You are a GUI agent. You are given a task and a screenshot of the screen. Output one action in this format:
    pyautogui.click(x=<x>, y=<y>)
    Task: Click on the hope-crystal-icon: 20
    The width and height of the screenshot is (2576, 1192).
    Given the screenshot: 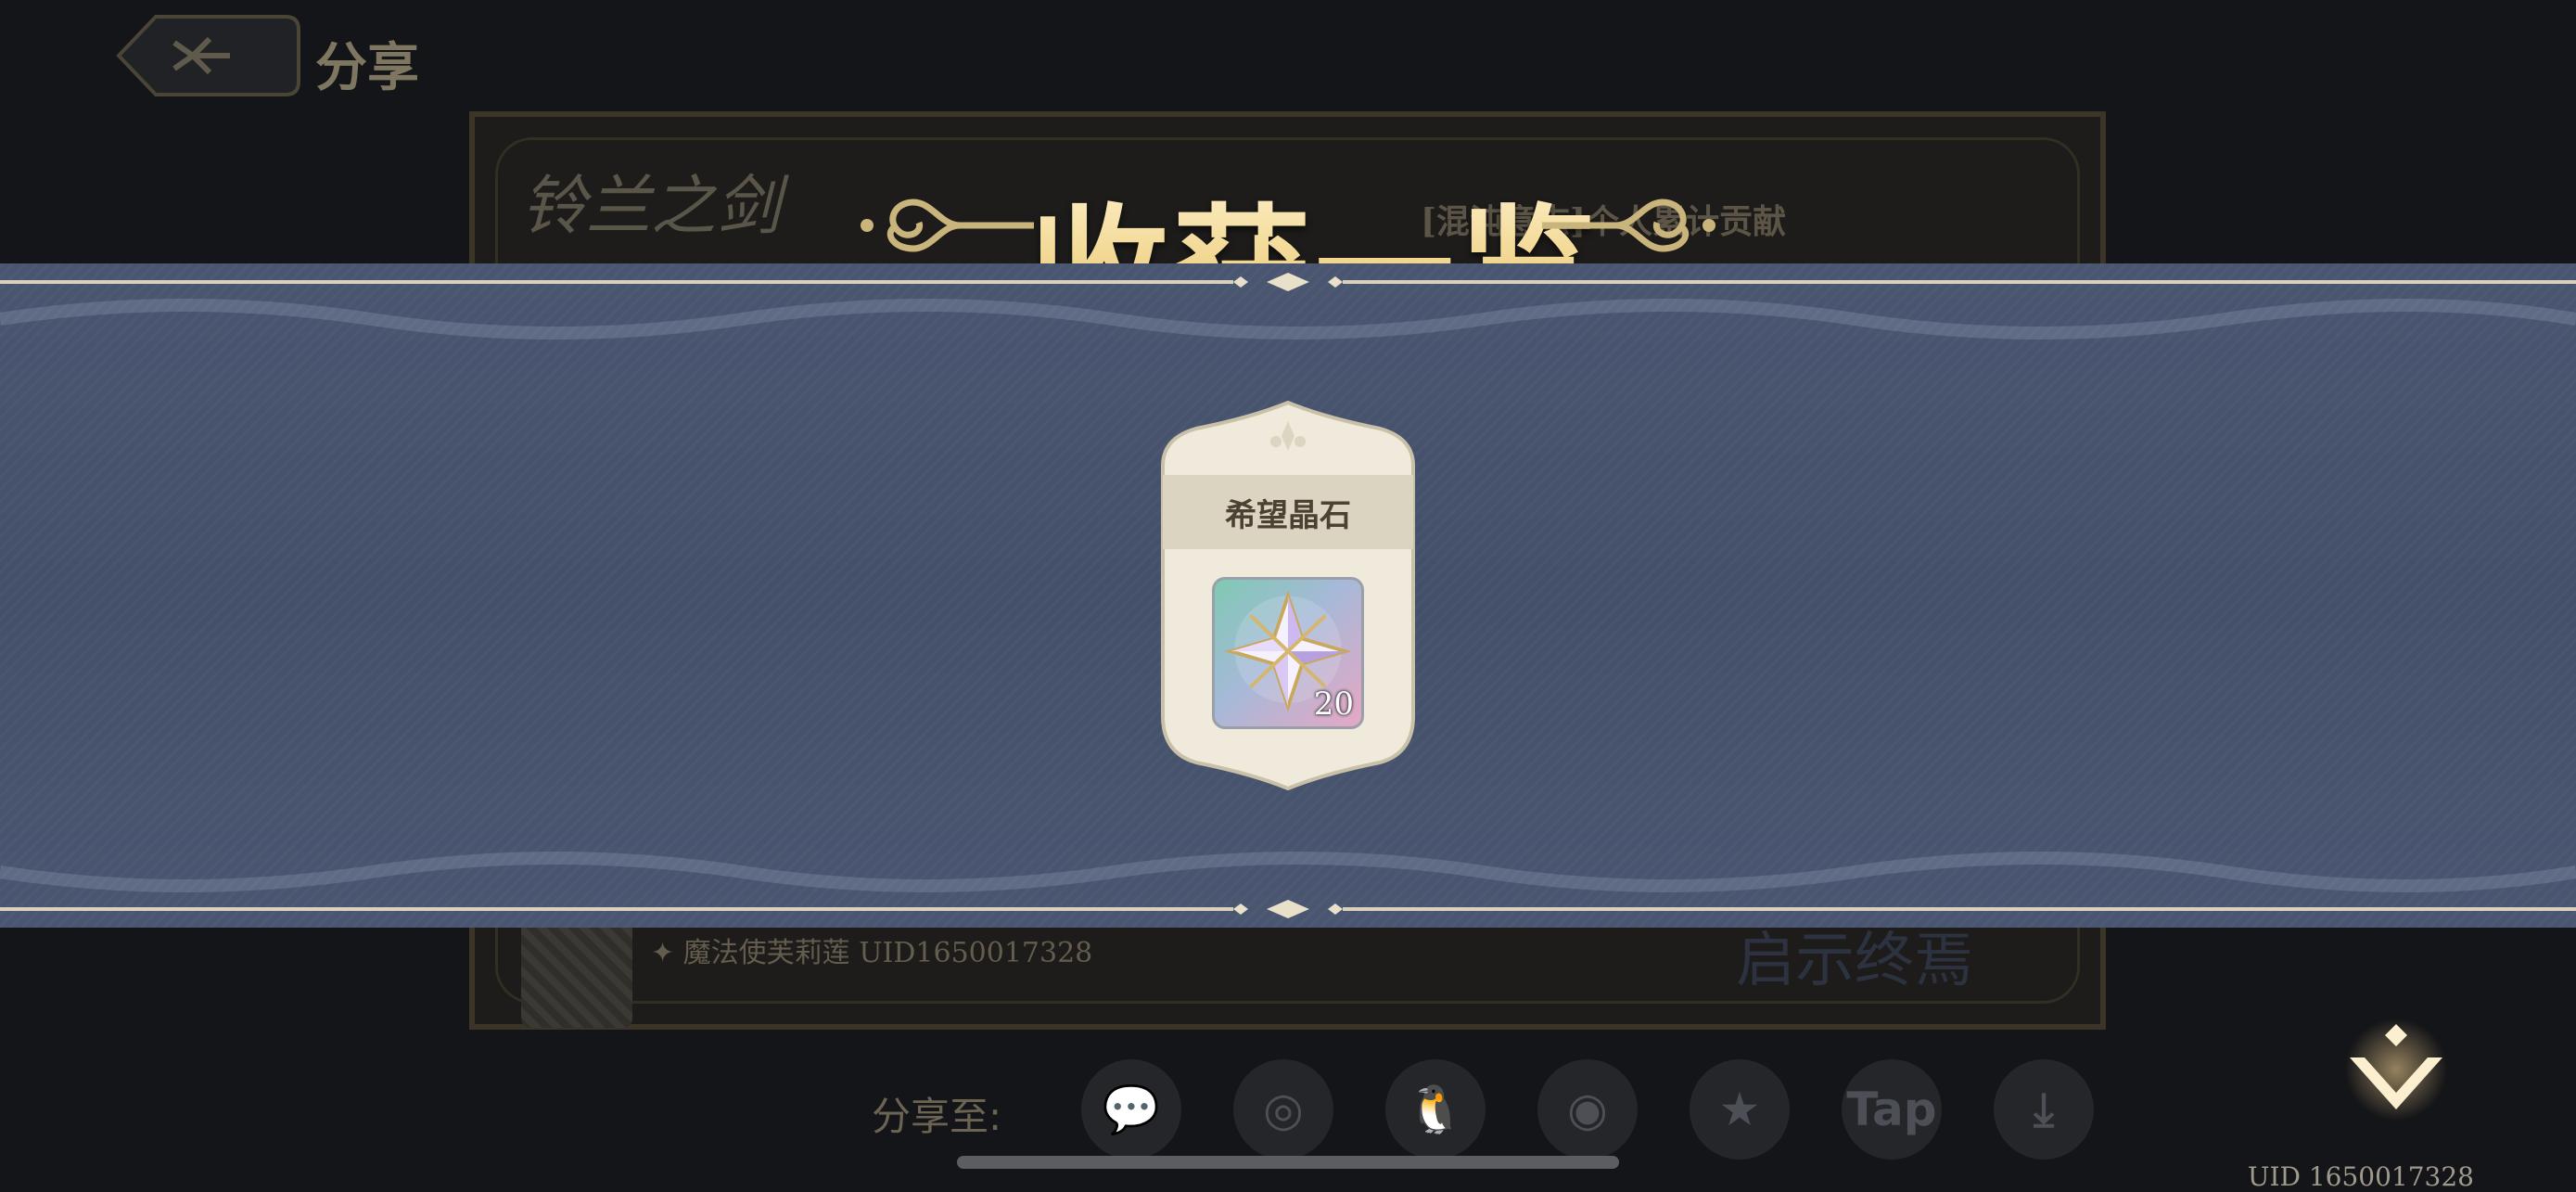 What is the action you would take?
    pyautogui.click(x=1288, y=653)
    